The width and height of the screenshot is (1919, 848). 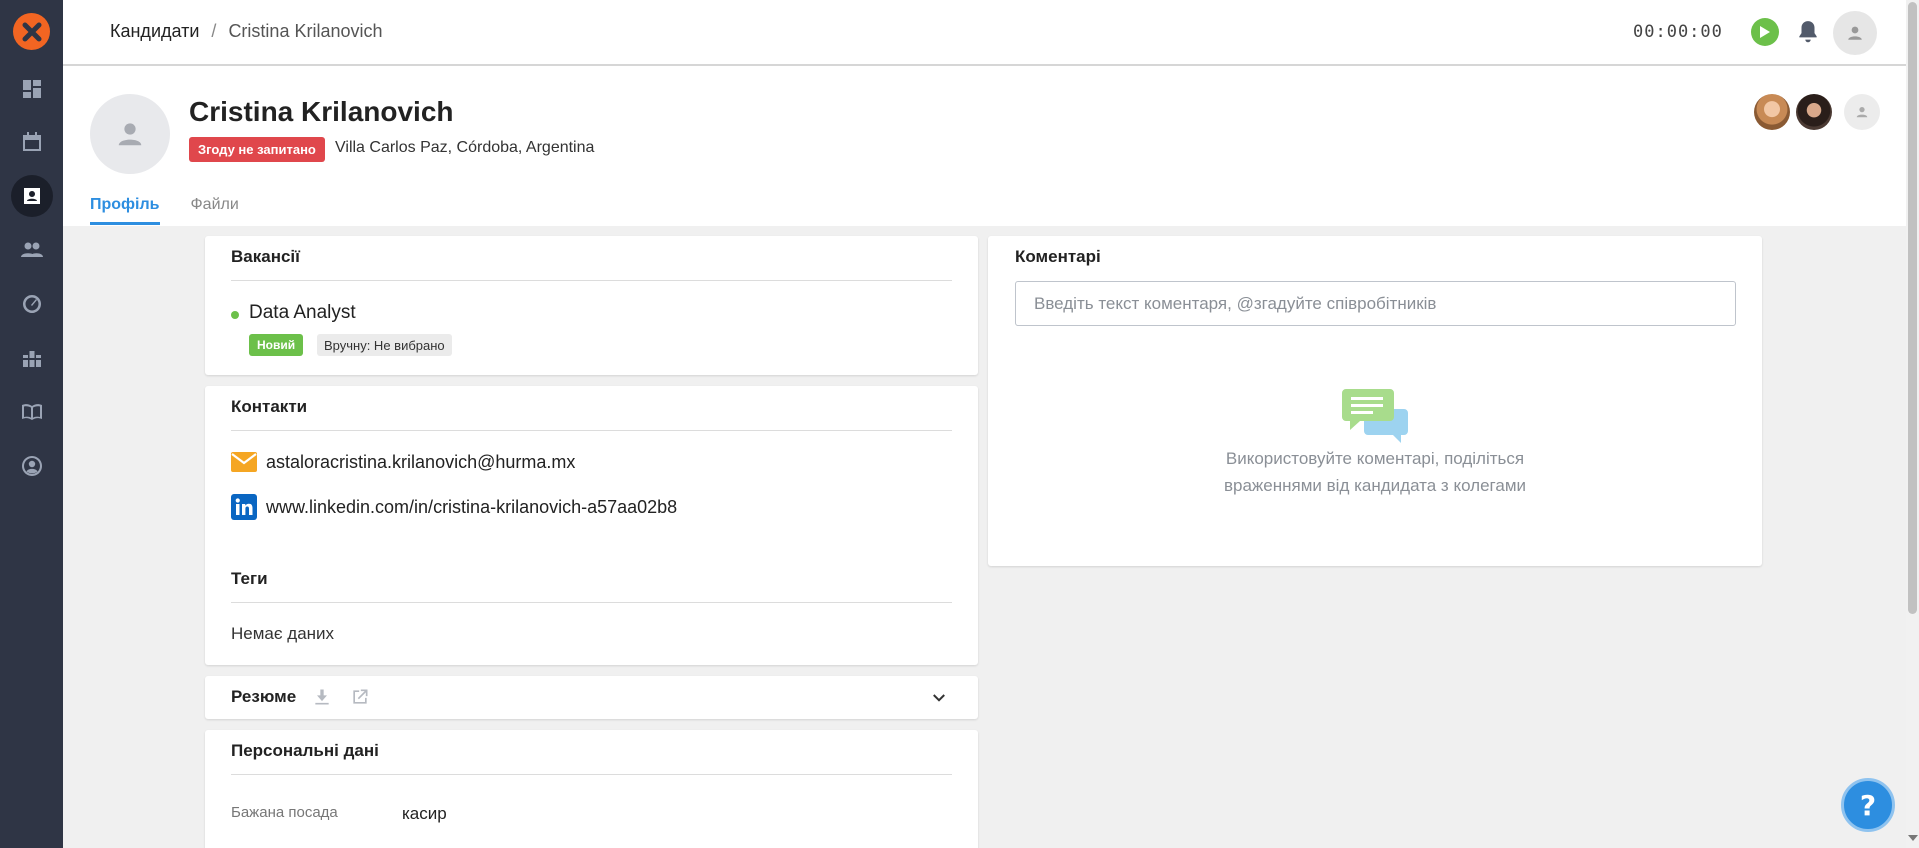 I want to click on download-icon, so click(x=322, y=697).